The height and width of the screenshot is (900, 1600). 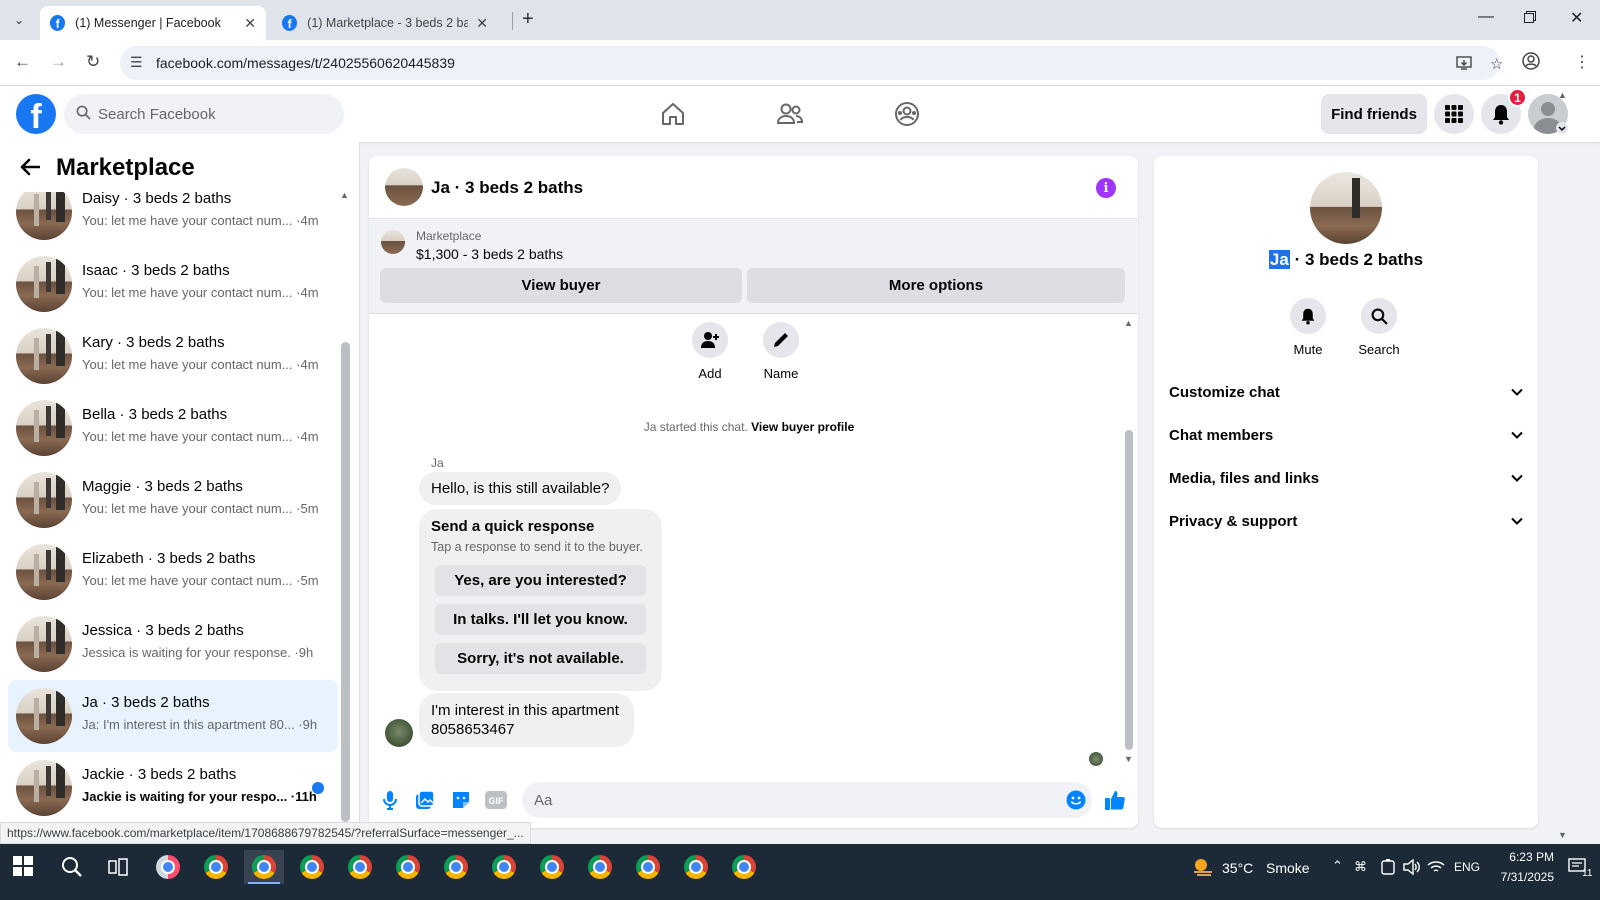 I want to click on chat-avatar, so click(x=404, y=187).